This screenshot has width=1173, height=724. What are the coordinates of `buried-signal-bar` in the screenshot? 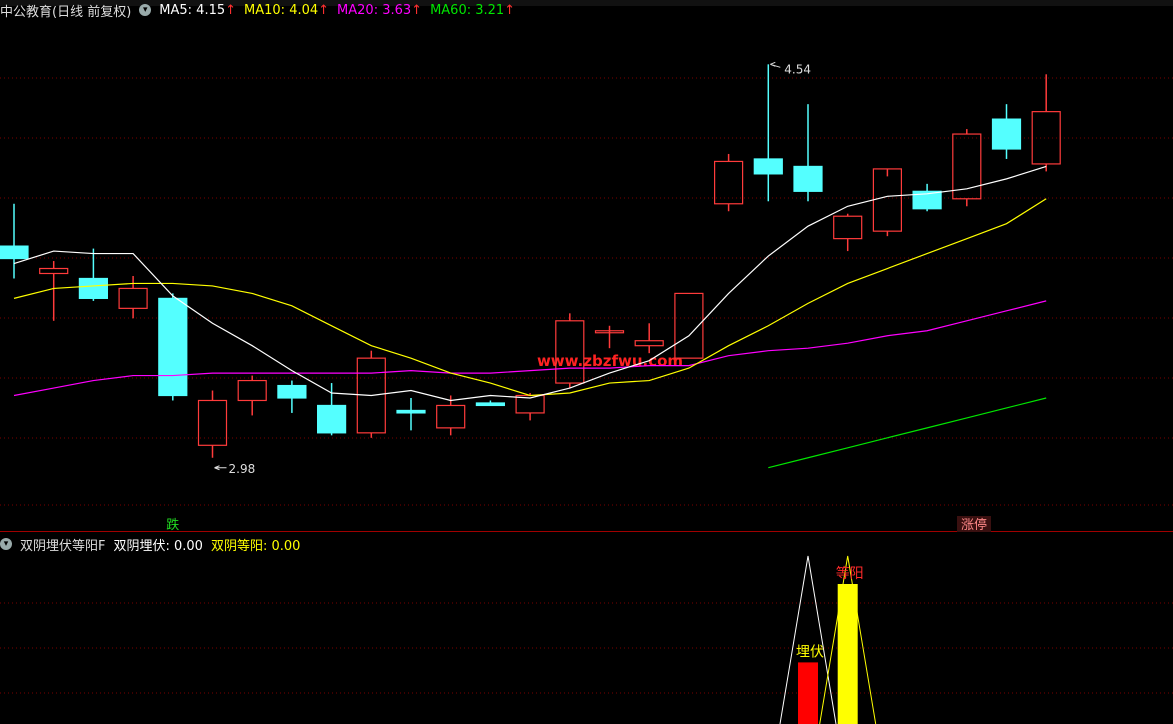 It's located at (808, 693).